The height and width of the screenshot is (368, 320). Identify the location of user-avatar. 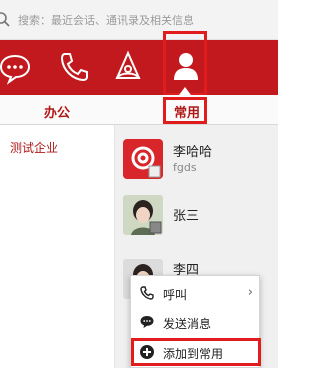
(143, 215).